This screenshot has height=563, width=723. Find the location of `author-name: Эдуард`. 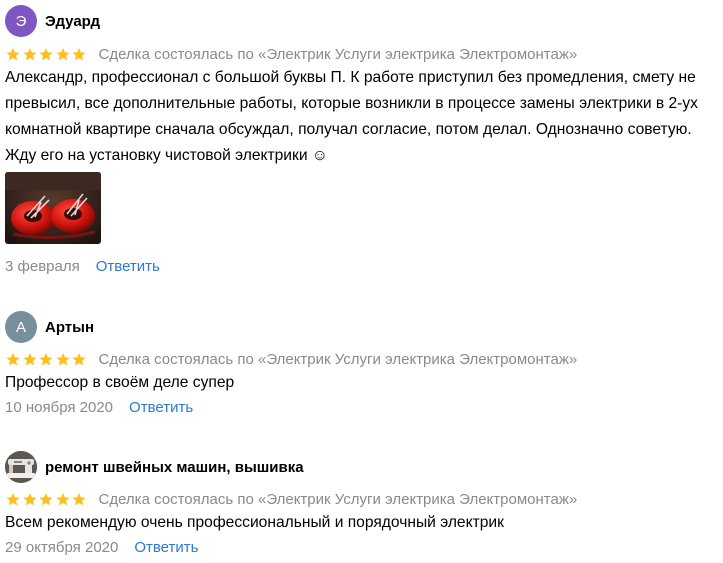

author-name: Эдуард is located at coordinates (72, 21).